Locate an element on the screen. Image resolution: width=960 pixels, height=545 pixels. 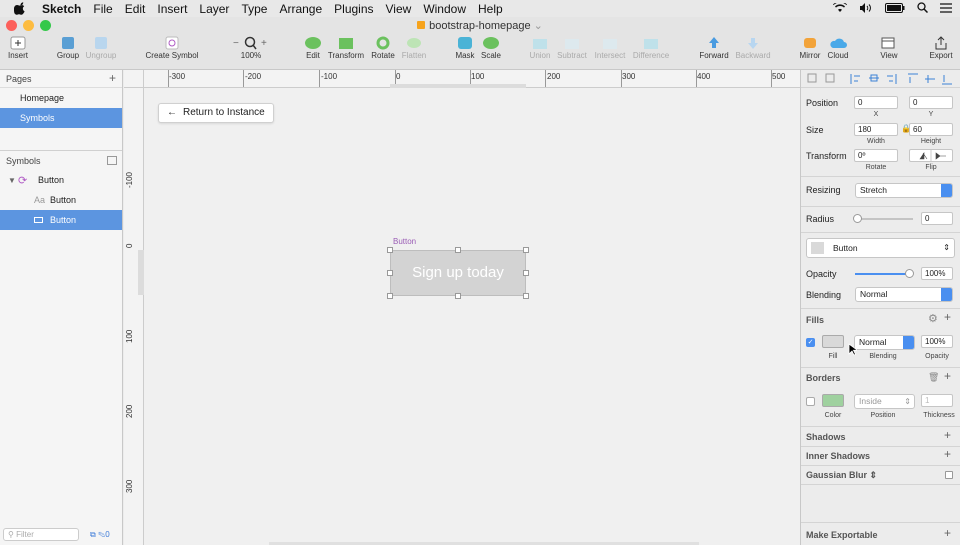
battery-icon is located at coordinates (895, 9).